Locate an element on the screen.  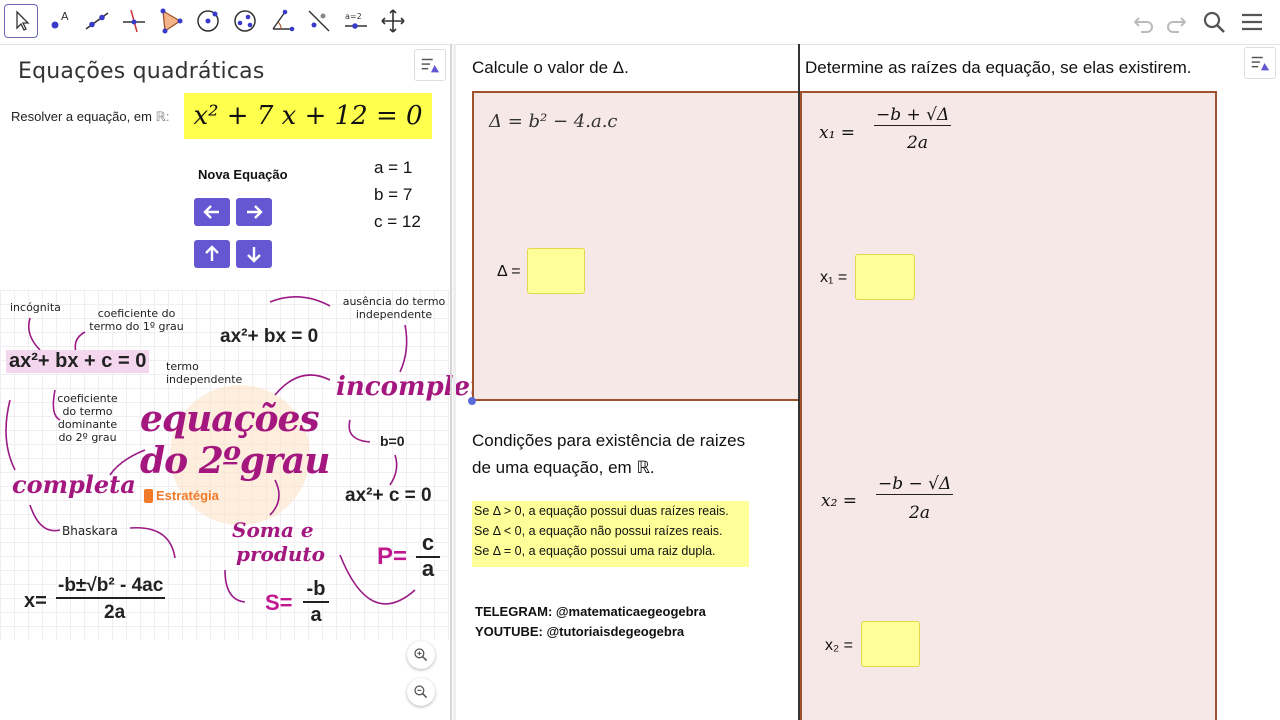
mindmap-title-1: equações is located at coordinates (230, 419).